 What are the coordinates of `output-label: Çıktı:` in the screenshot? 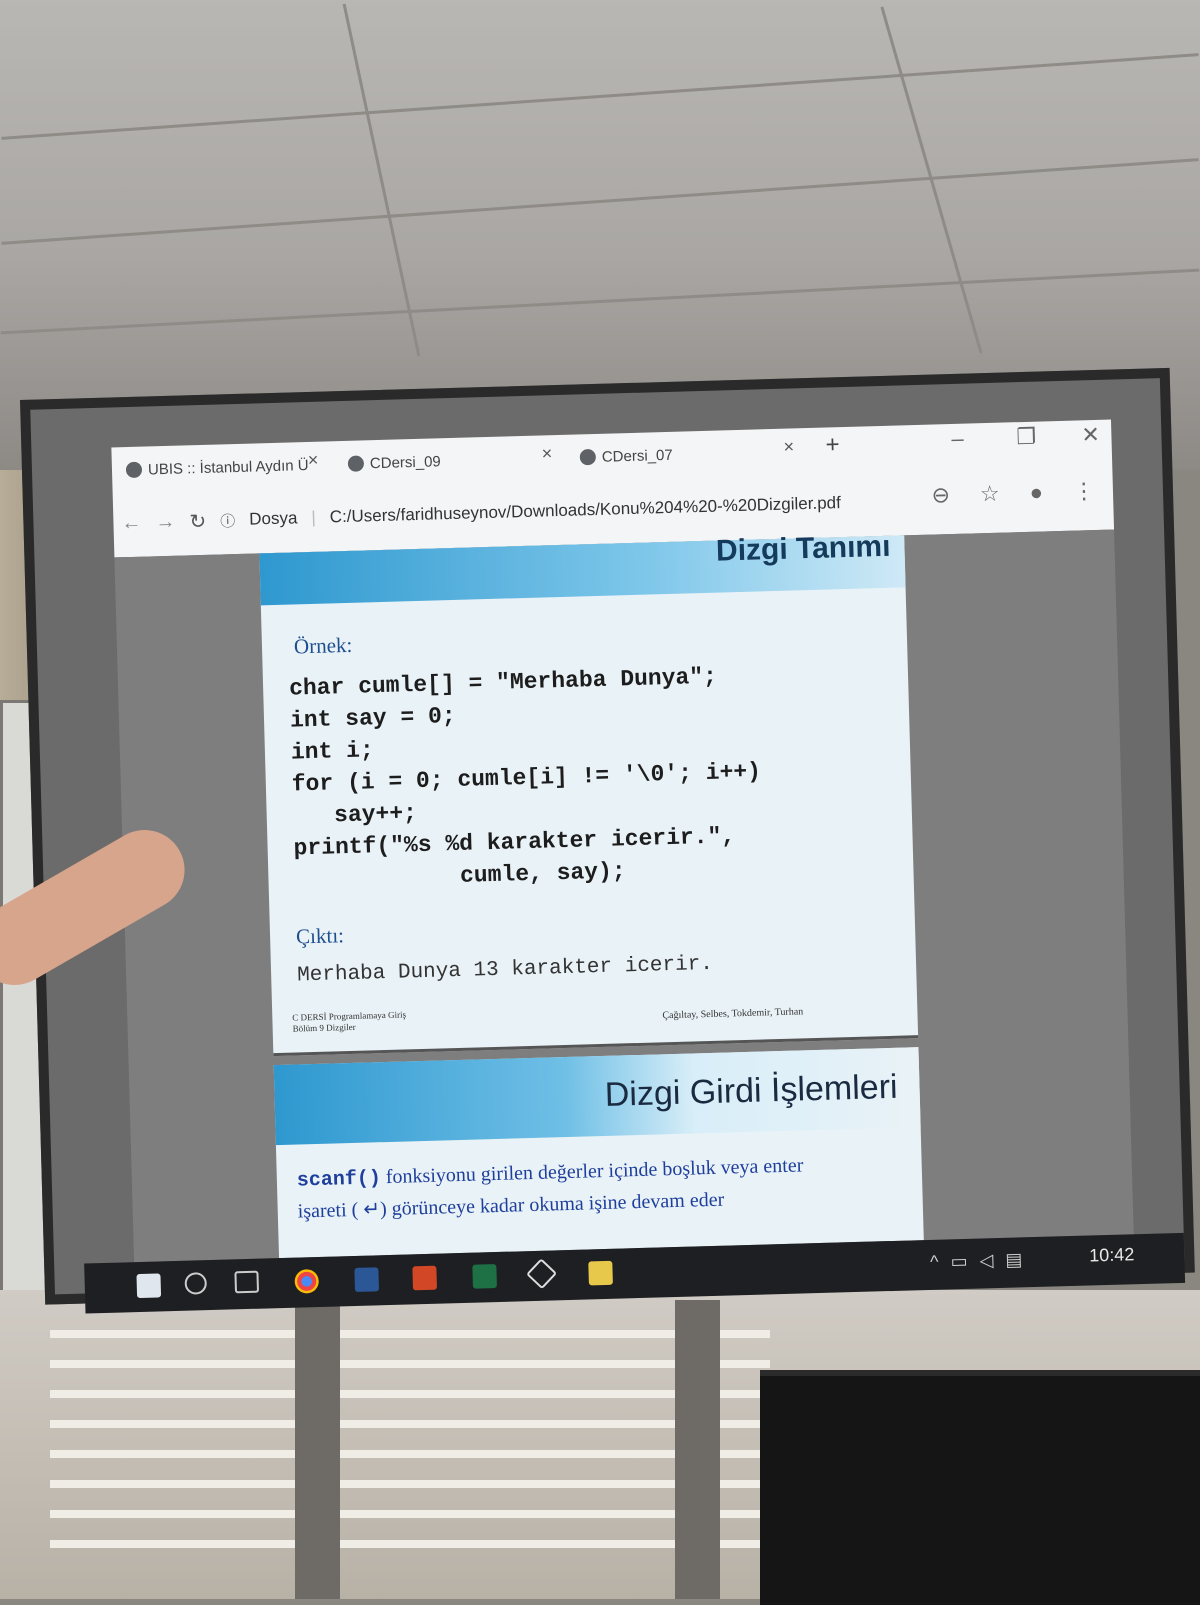 It's located at (320, 936).